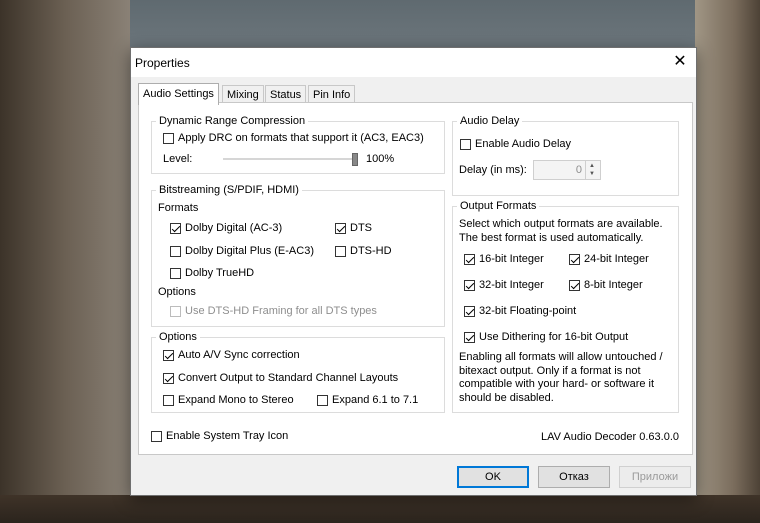 This screenshot has height=523, width=760. Describe the element at coordinates (469, 311) in the screenshot. I see `float32-box` at that location.